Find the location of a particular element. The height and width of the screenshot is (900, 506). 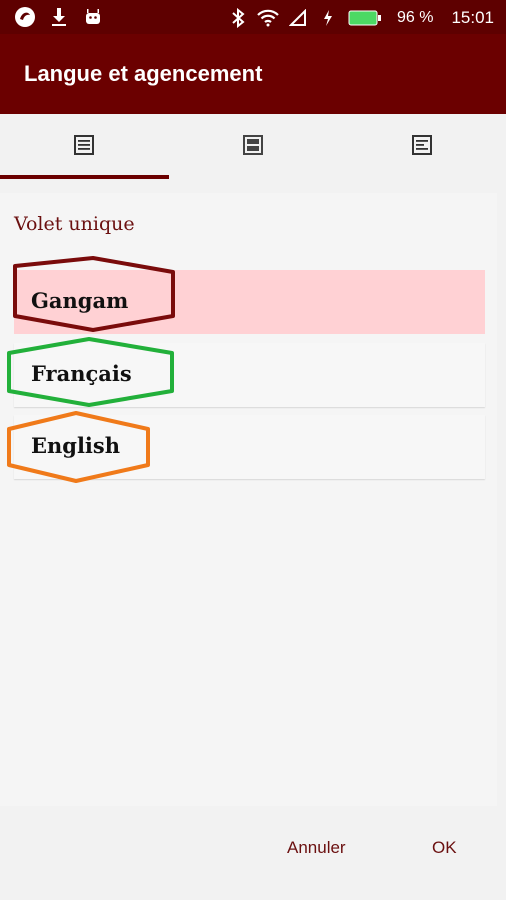

battery-icon is located at coordinates (365, 18).